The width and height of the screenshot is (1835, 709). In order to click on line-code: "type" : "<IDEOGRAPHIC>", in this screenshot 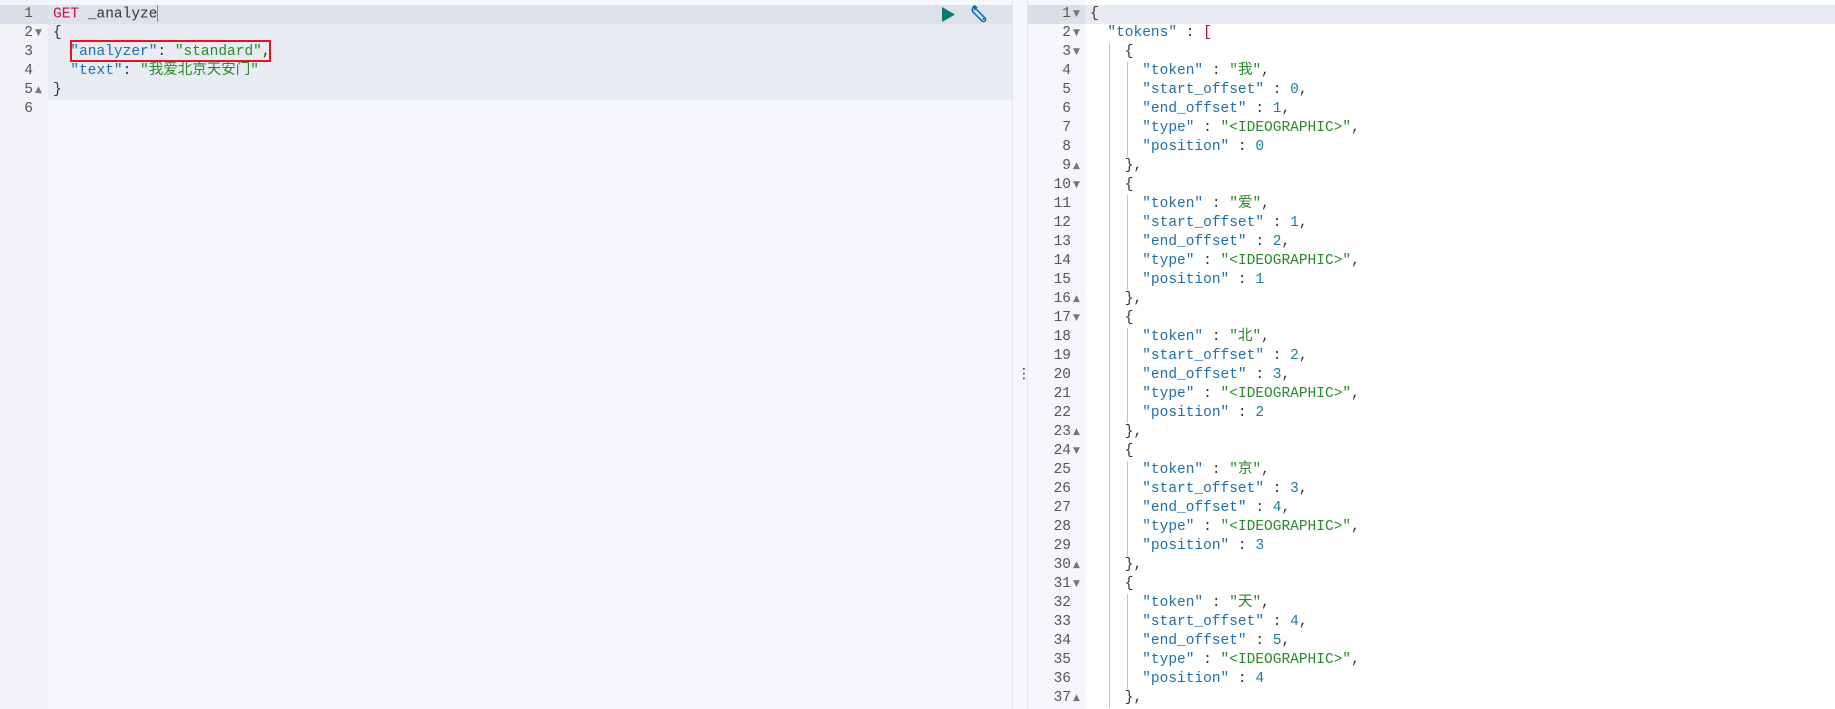, I will do `click(1225, 261)`.